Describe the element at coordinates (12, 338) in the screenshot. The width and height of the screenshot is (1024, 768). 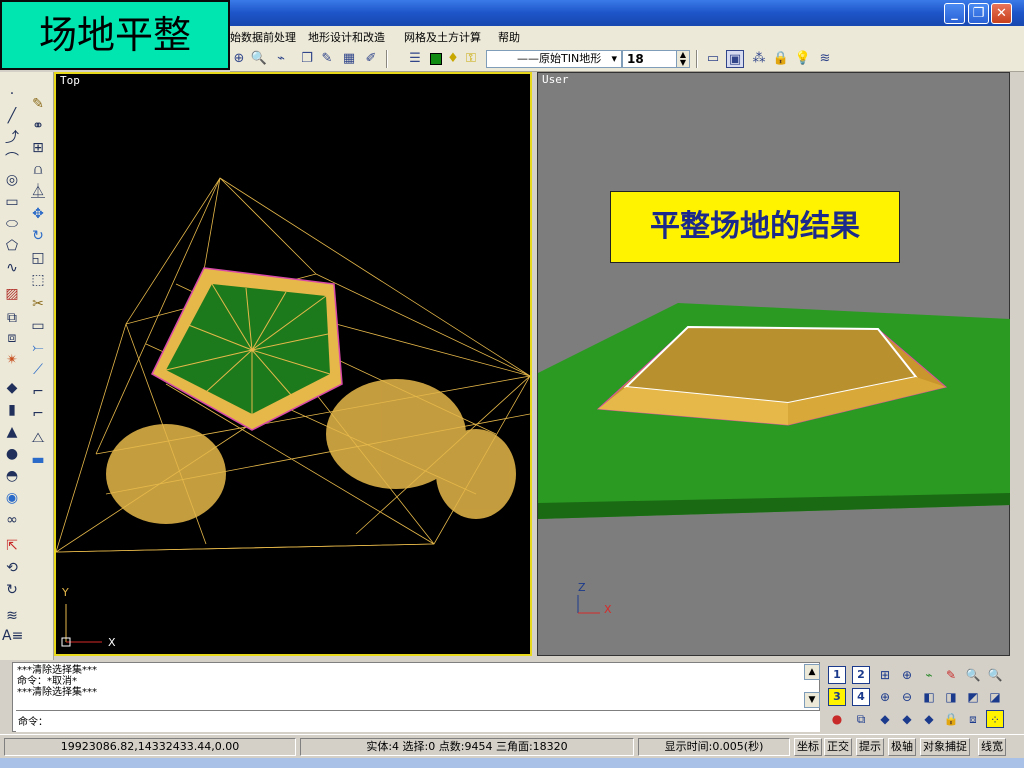
I see `insert-icon: ⧈` at that location.